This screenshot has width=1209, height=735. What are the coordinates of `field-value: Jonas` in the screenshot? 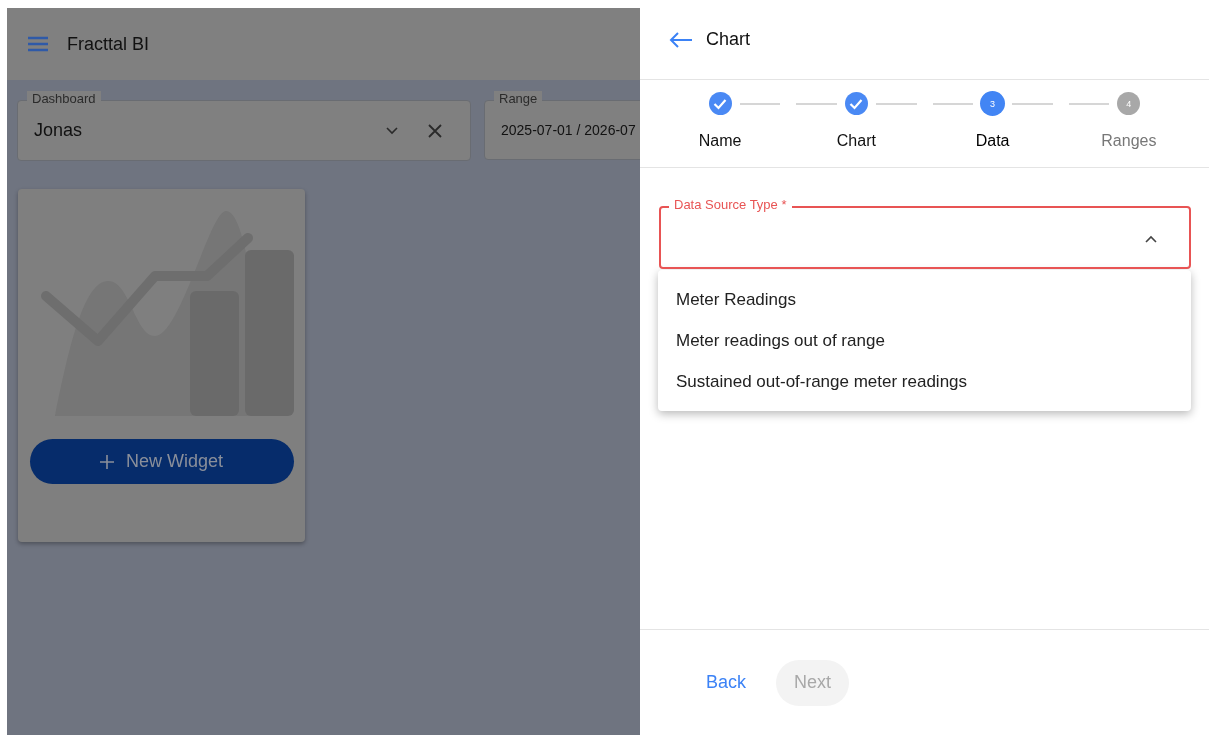 It's located at (59, 130).